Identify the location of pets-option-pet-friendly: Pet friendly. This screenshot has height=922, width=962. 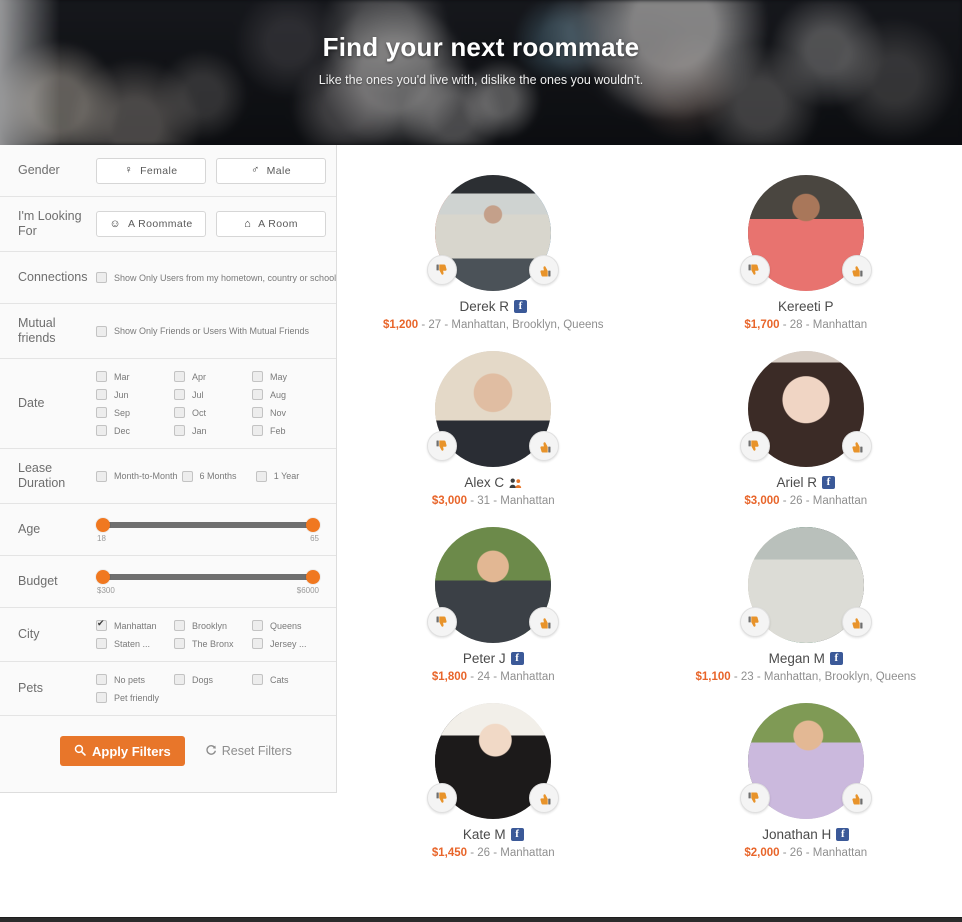
(133, 697).